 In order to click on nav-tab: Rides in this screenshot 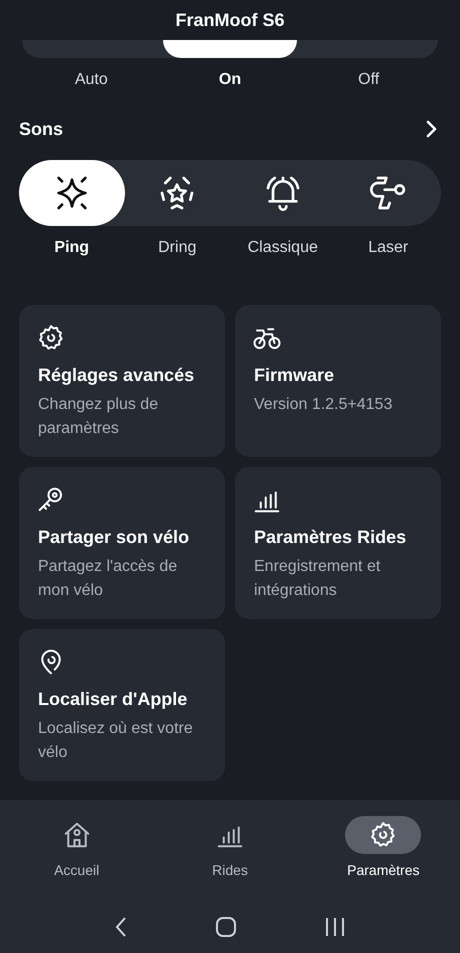, I will do `click(230, 858)`.